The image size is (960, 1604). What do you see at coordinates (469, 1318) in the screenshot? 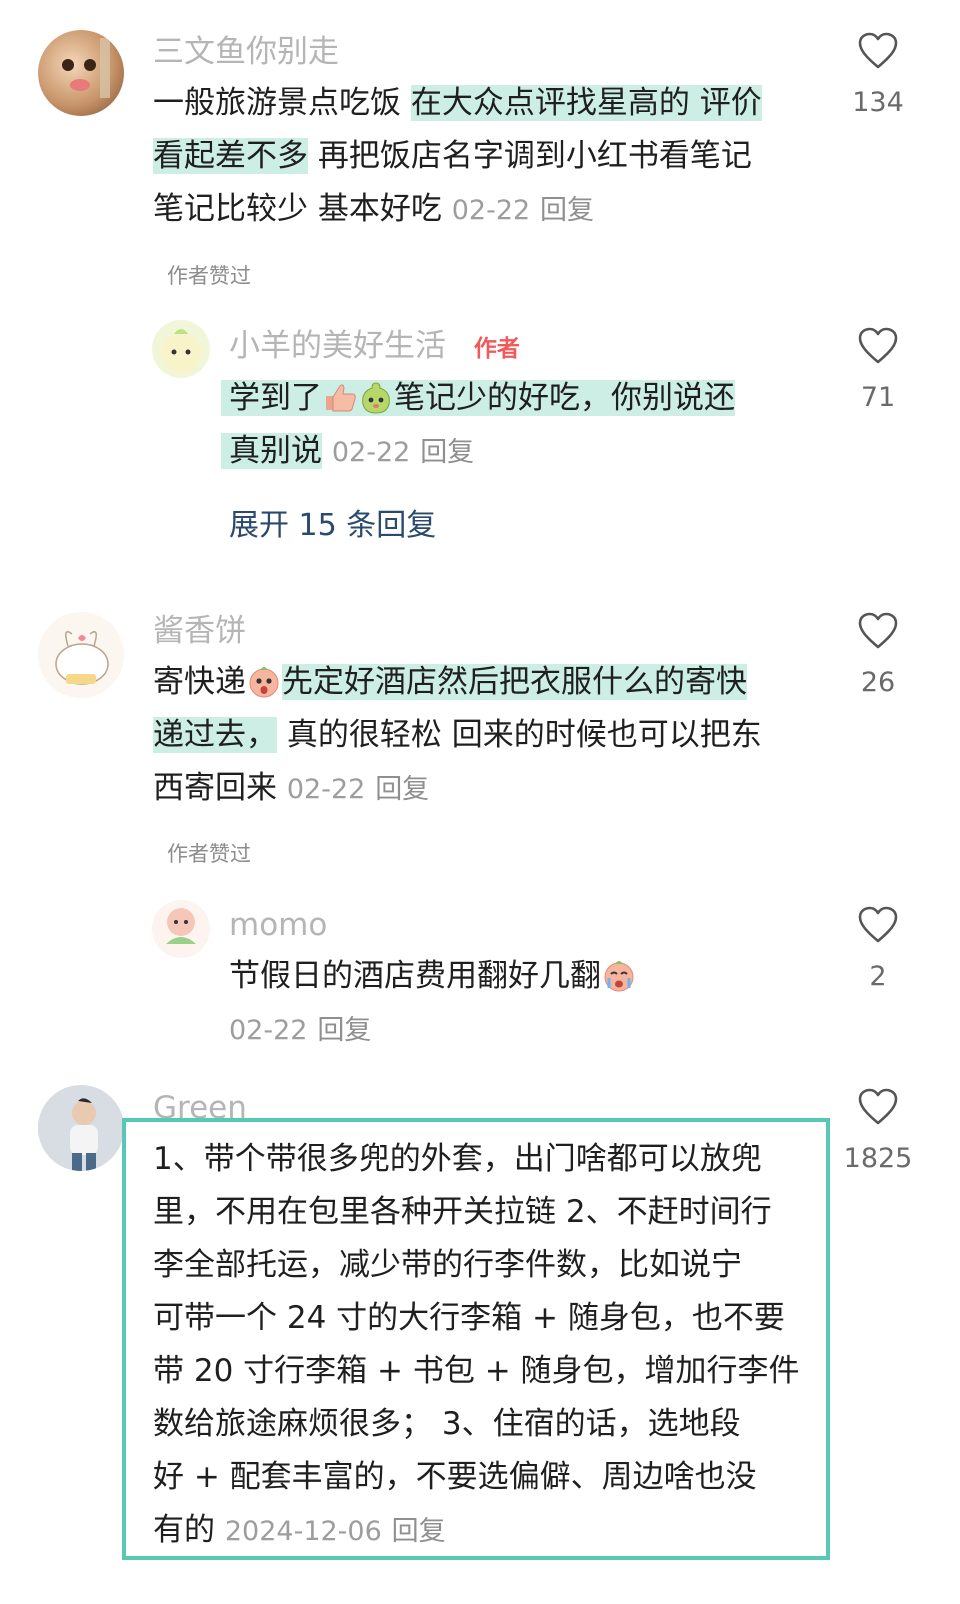
I see `comment-line: 可带一个 24 寸的大行李箱 + 随身包，也不要` at bounding box center [469, 1318].